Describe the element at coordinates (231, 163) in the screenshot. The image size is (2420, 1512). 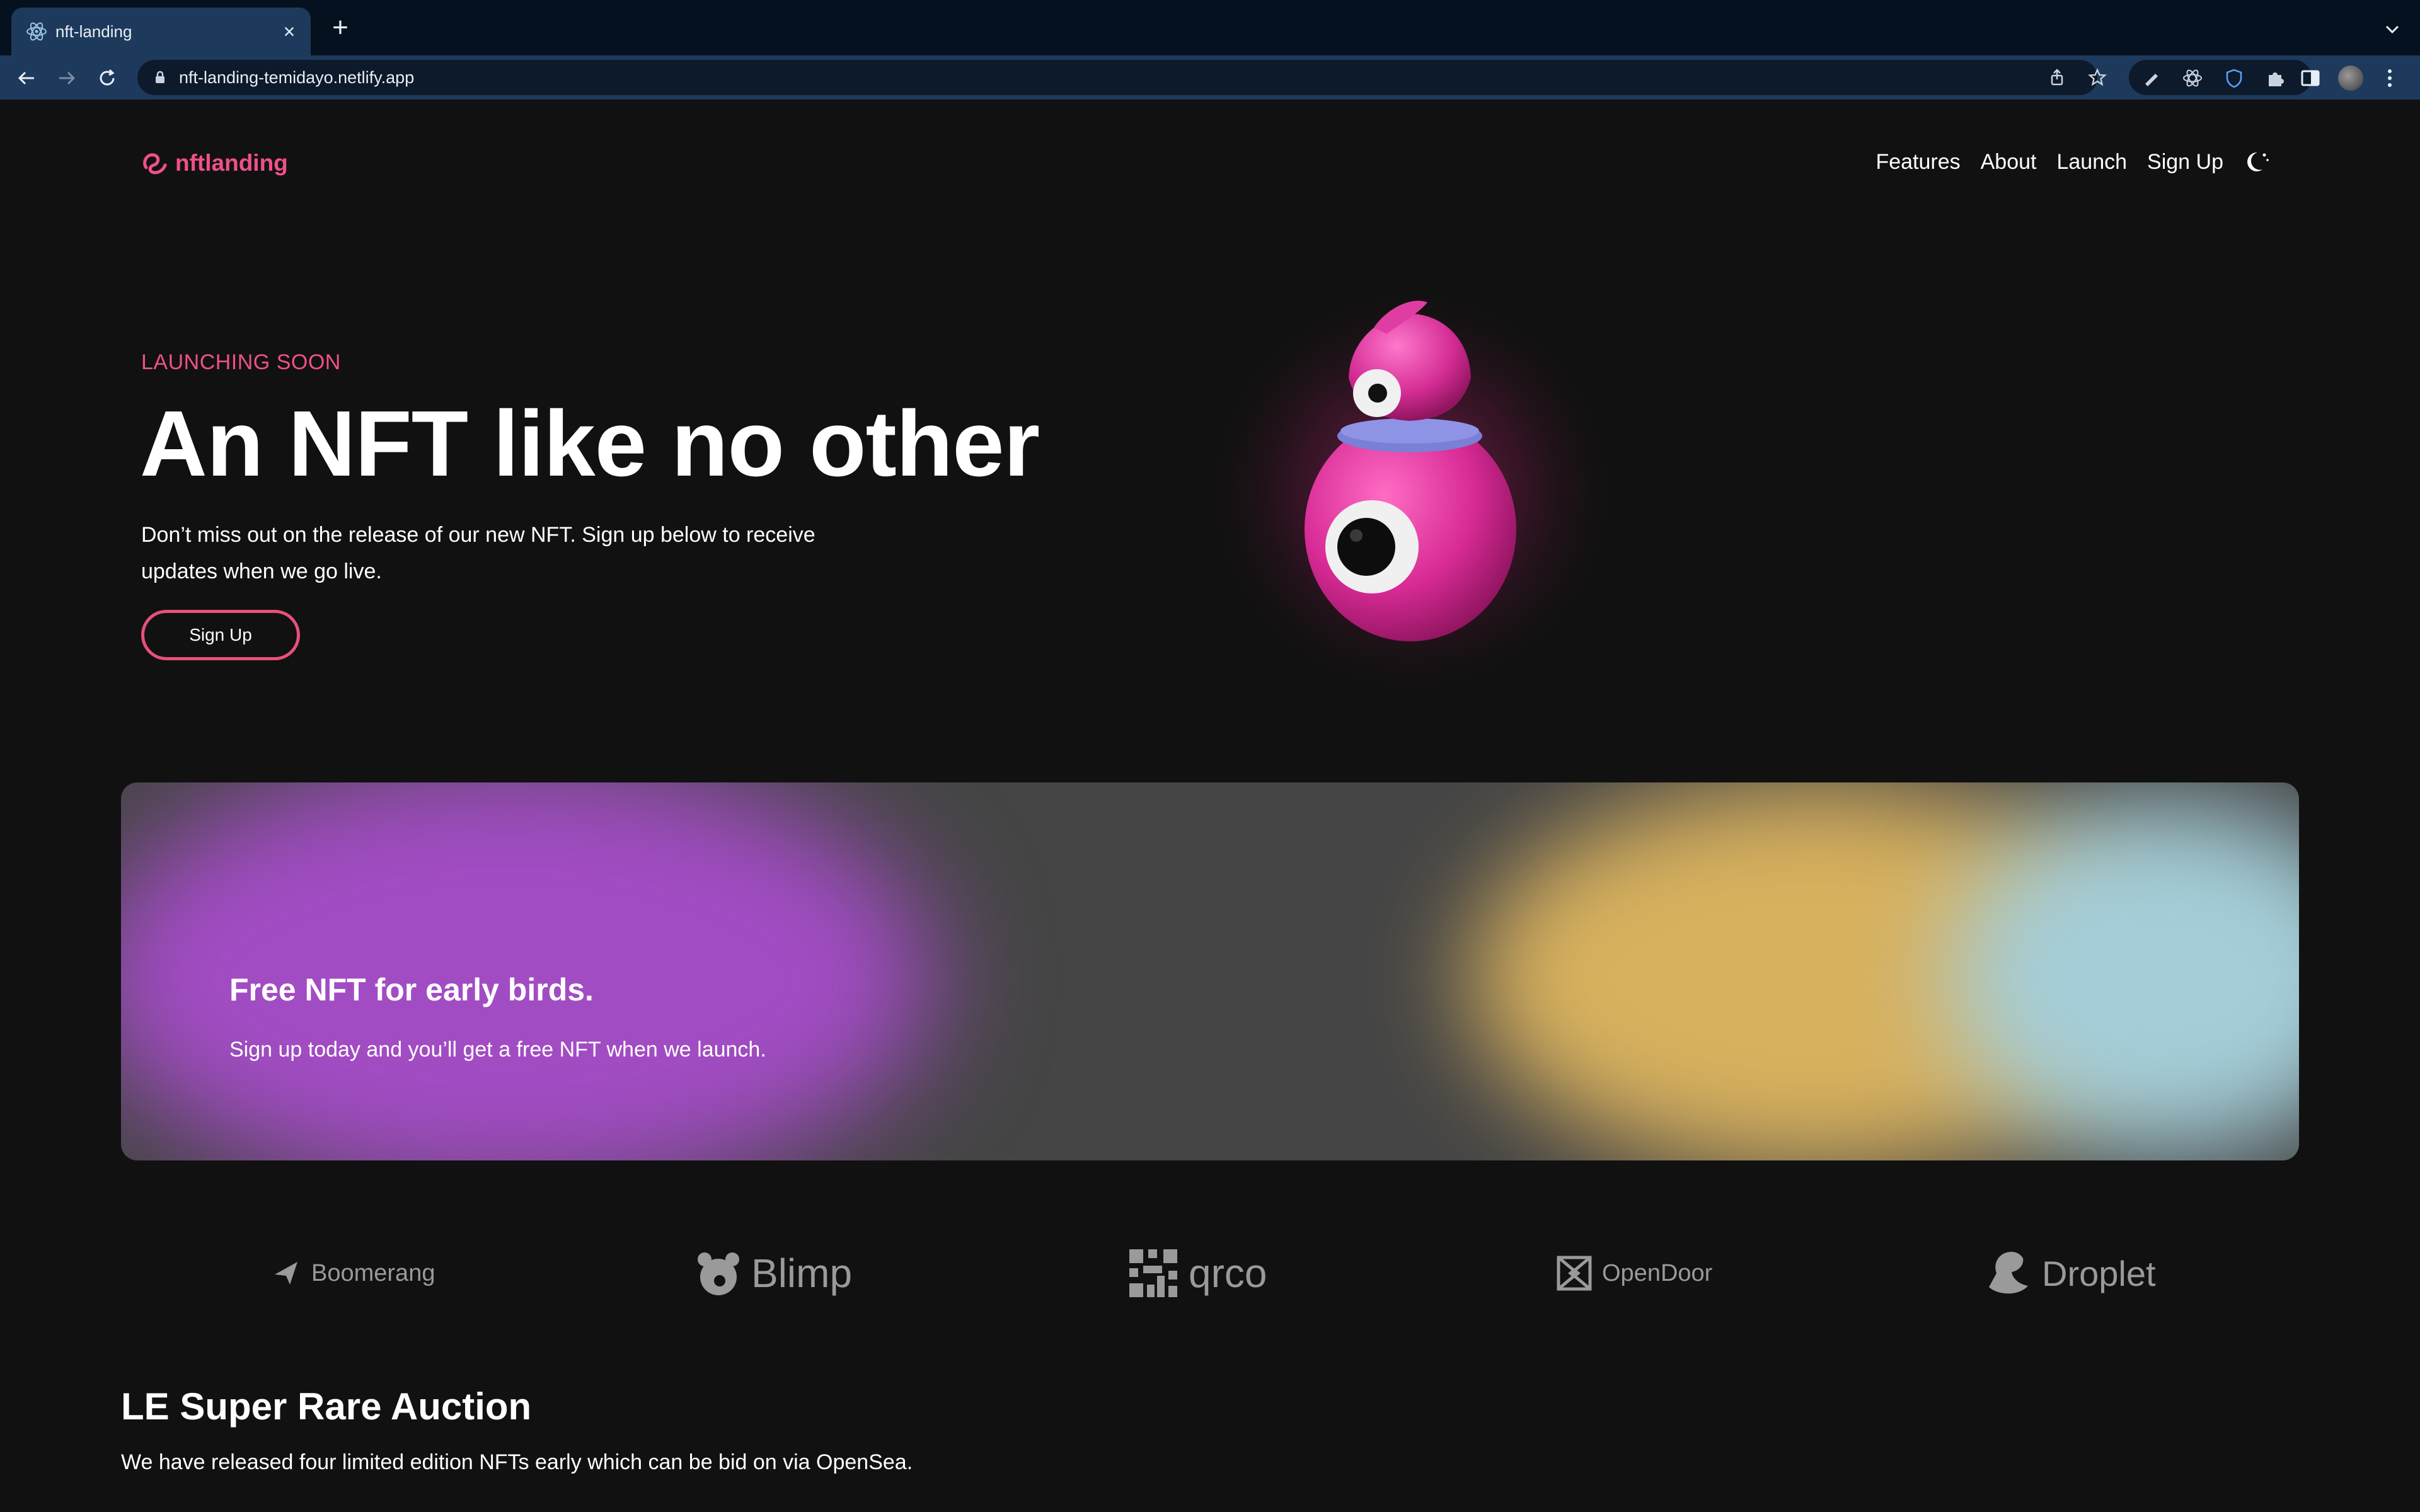
I see `logo-text: nftlanding` at that location.